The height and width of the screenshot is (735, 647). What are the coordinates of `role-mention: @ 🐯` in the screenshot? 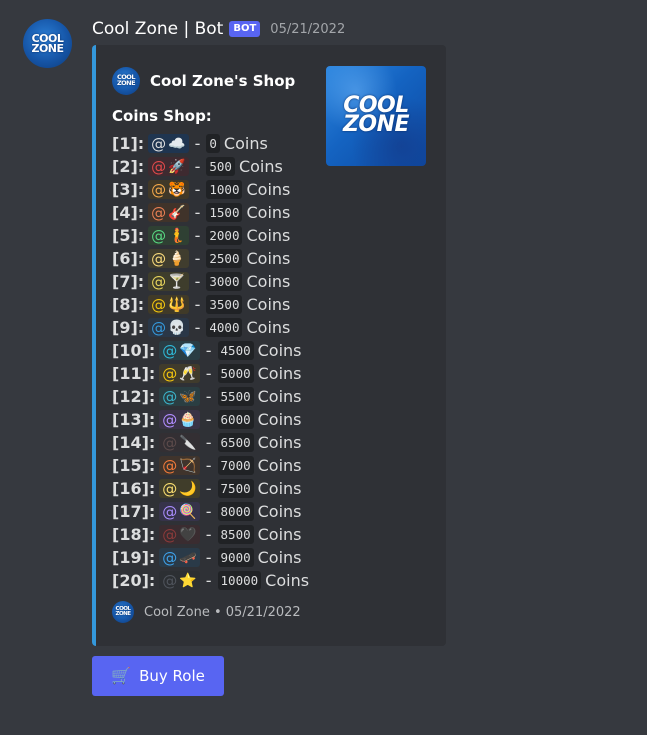 It's located at (168, 189).